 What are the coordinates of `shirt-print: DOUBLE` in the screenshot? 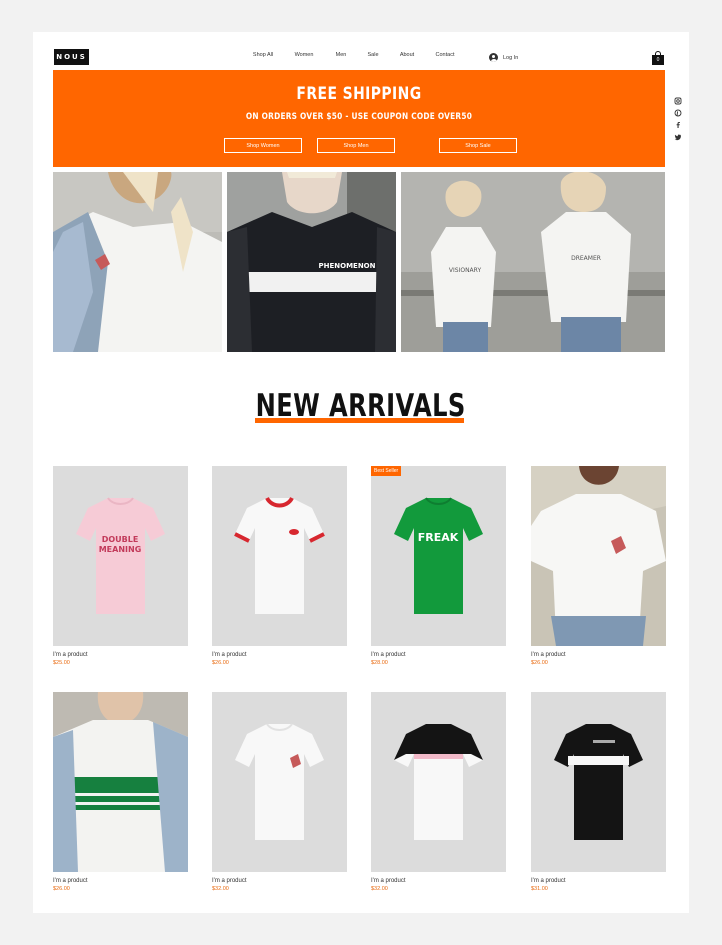 It's located at (120, 539).